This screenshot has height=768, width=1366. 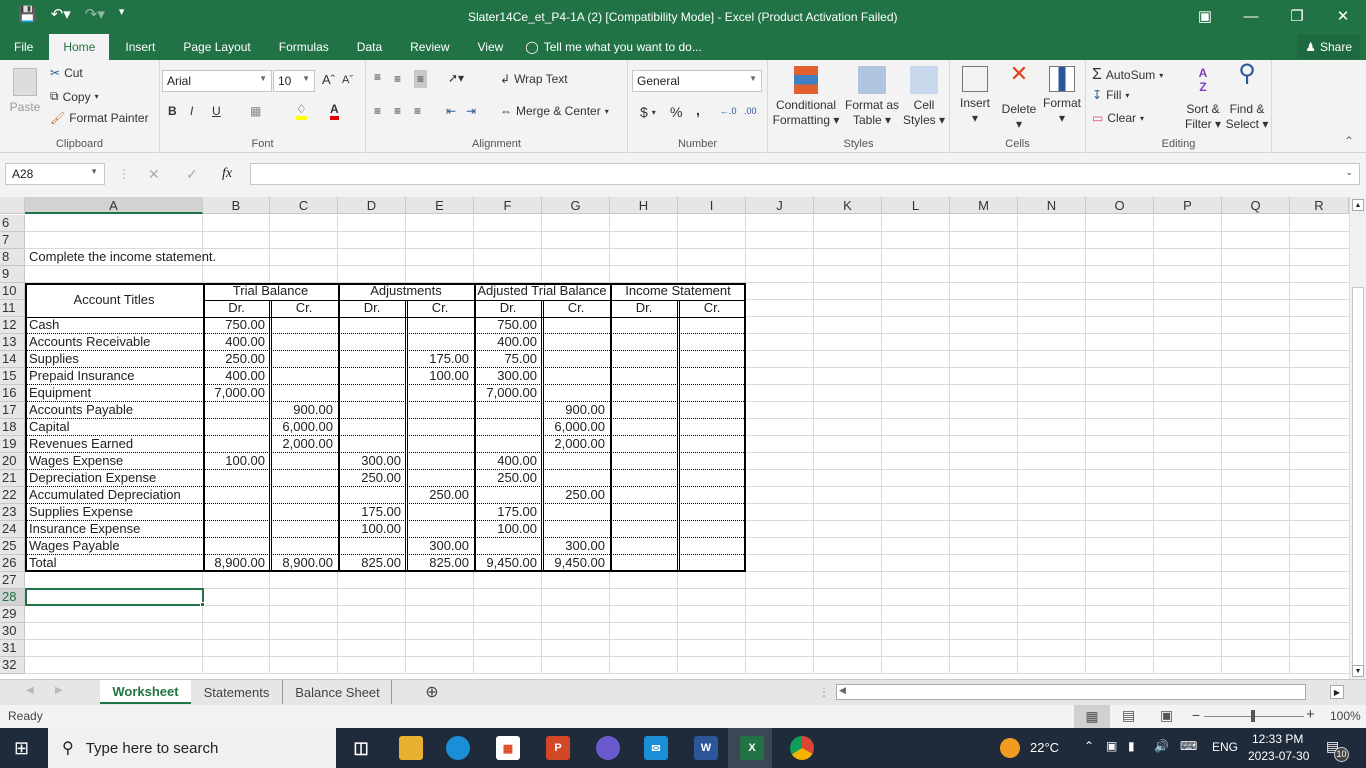 I want to click on new-sheet-button: ⊕, so click(x=432, y=692).